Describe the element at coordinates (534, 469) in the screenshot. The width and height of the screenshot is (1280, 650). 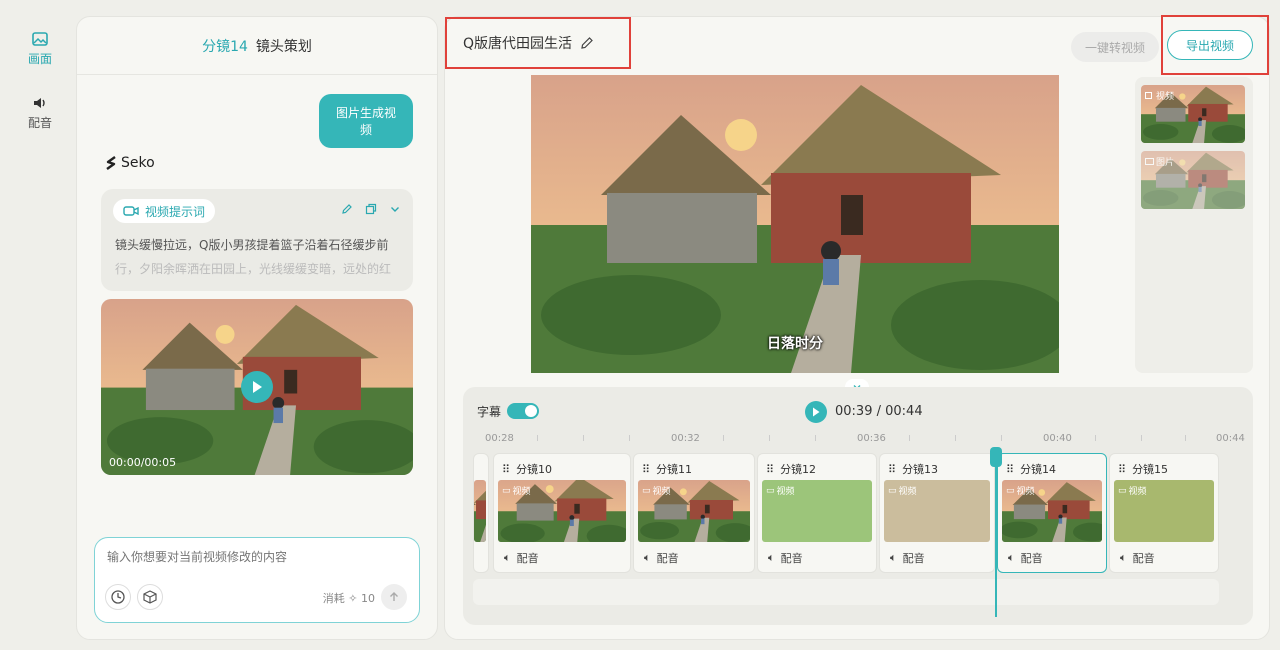
I see `clip-name: 分镜10` at that location.